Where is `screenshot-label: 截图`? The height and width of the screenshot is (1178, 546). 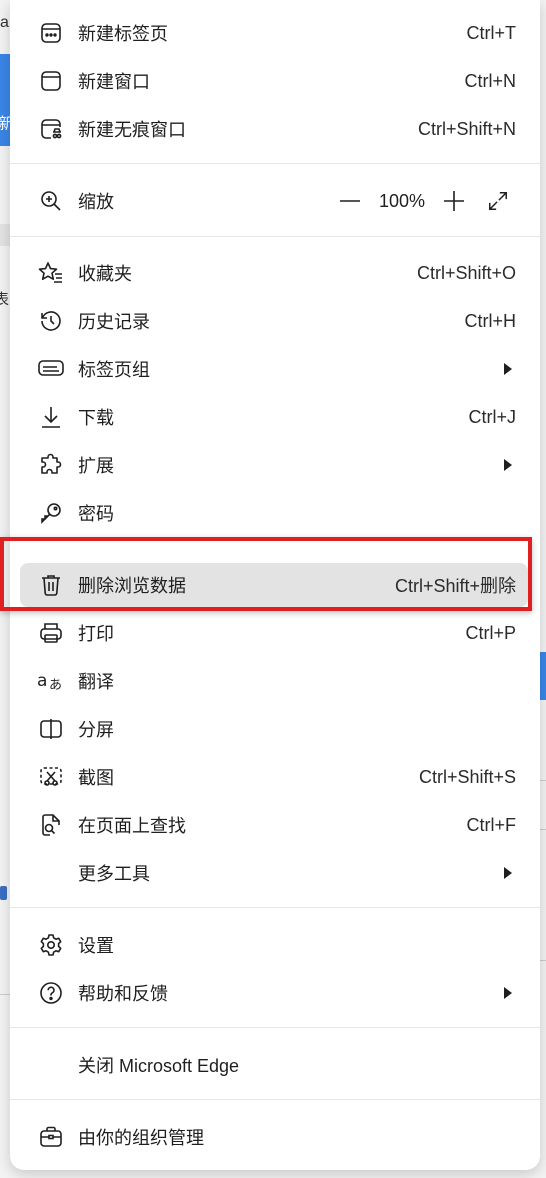 screenshot-label: 截图 is located at coordinates (96, 778).